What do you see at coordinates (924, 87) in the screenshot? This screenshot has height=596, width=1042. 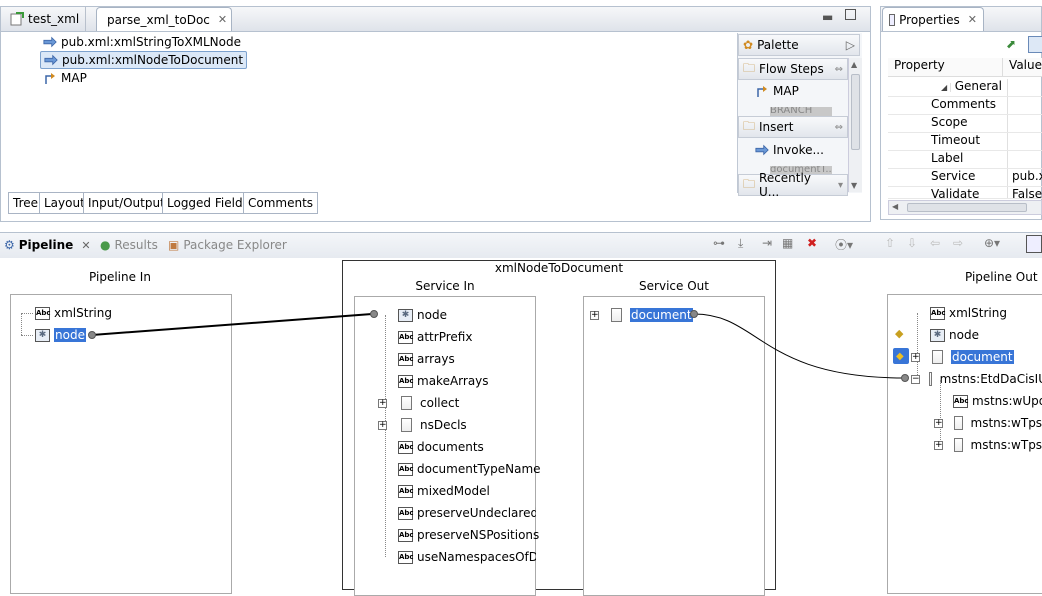 I see `expand-icon: ◢` at bounding box center [924, 87].